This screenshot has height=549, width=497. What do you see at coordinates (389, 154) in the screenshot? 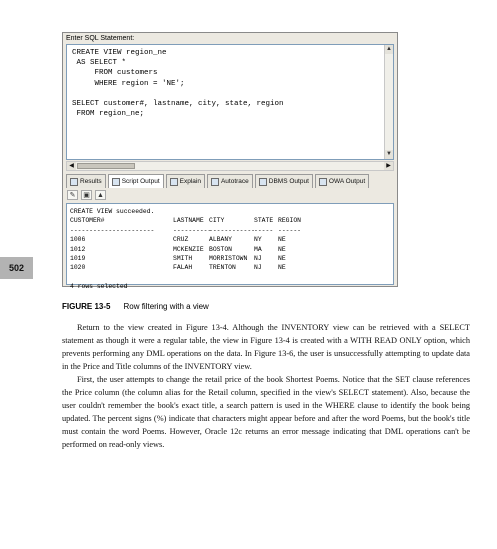
I see `scroll-down-arrow-icon: ▼` at bounding box center [389, 154].